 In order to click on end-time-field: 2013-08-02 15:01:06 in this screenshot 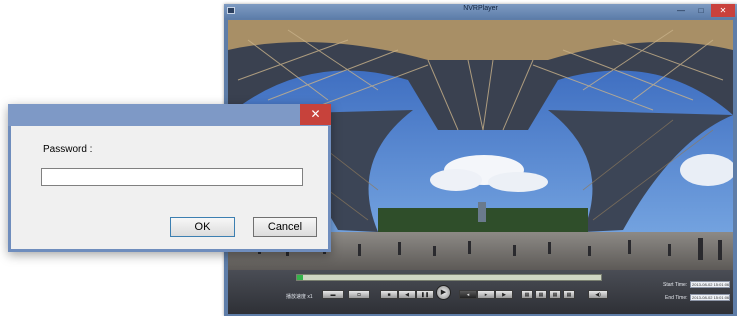, I will do `click(710, 297)`.